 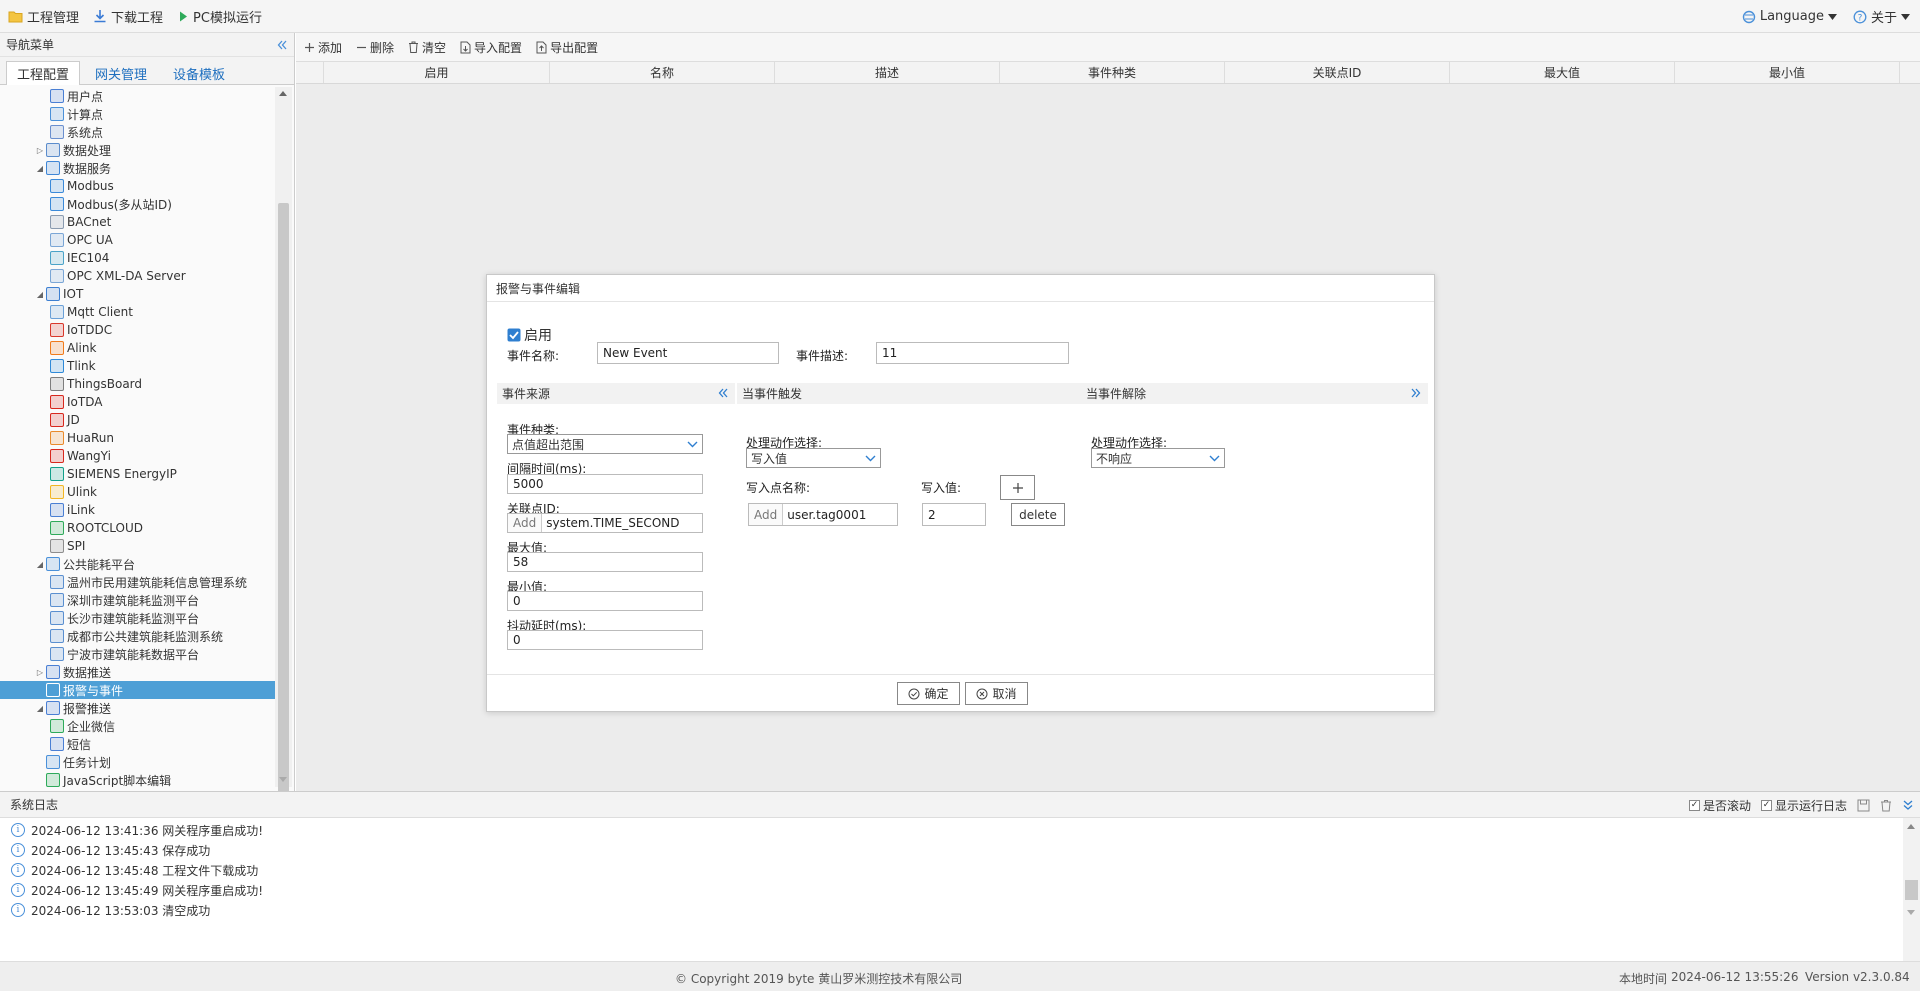 What do you see at coordinates (43, 73) in the screenshot?
I see `tab-project-config: 工程配置` at bounding box center [43, 73].